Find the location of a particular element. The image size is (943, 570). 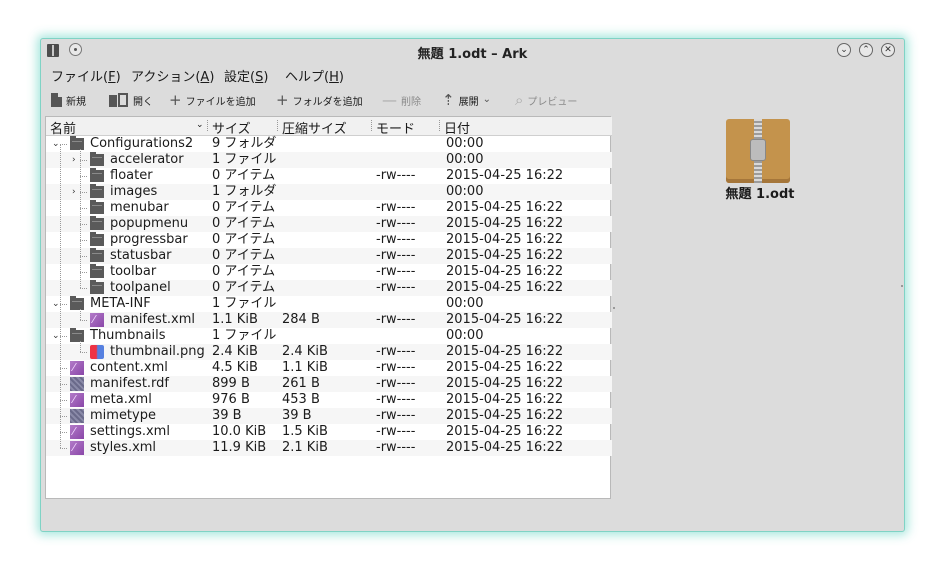

file-name: META-INF is located at coordinates (120, 303).